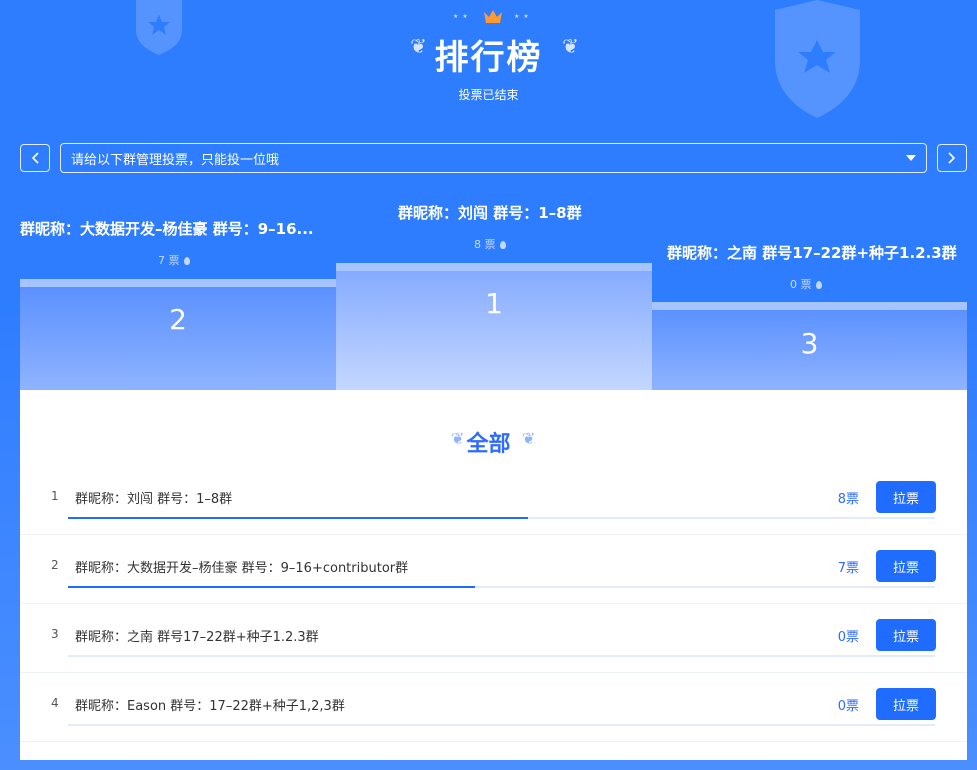  Describe the element at coordinates (494, 303) in the screenshot. I see `podium-rank: 1` at that location.